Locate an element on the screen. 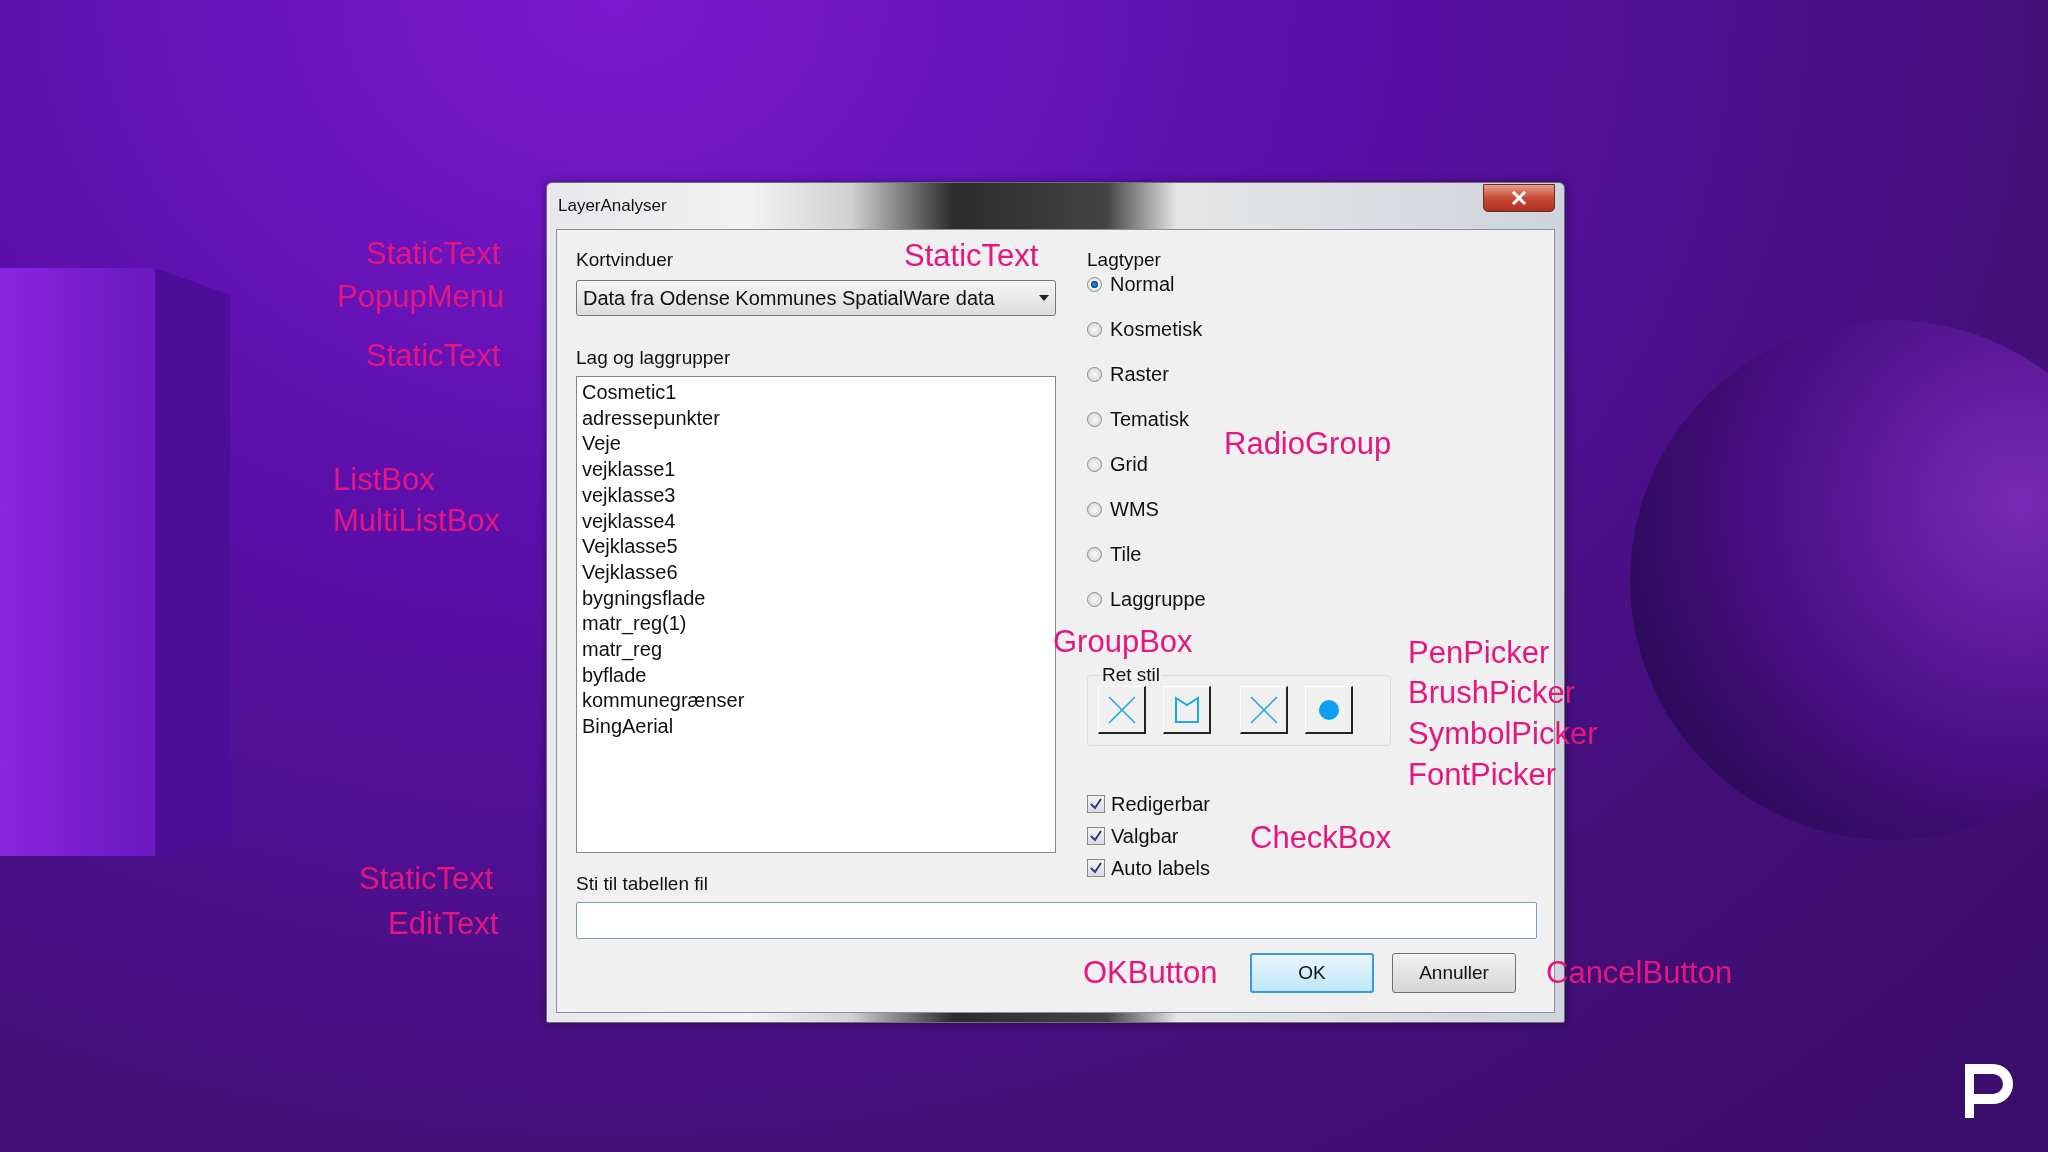  layer-item: matr_reg is located at coordinates (816, 650).